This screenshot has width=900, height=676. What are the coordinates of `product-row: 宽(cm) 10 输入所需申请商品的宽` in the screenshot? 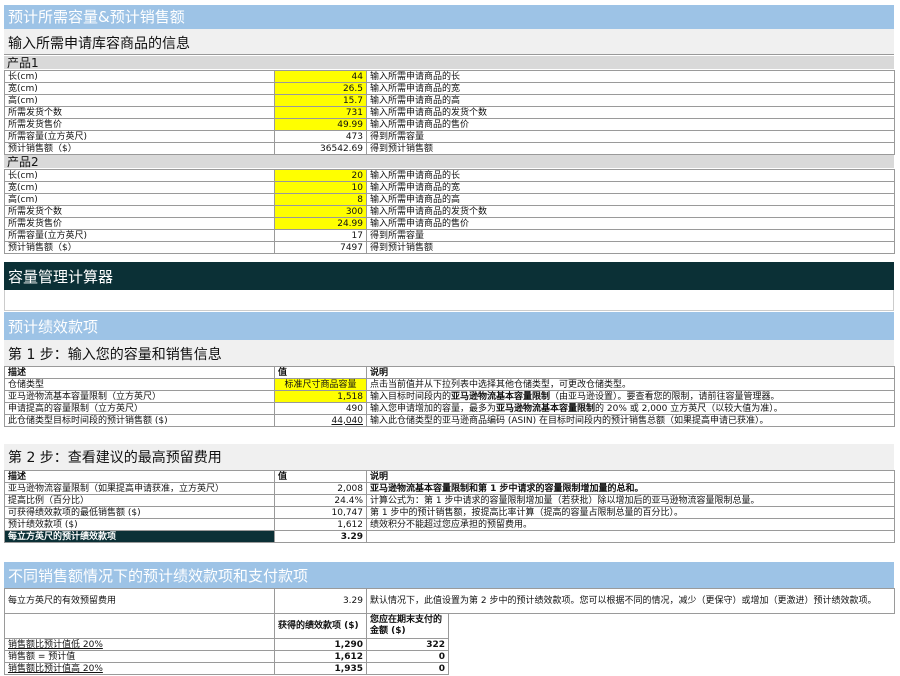 It's located at (449, 187).